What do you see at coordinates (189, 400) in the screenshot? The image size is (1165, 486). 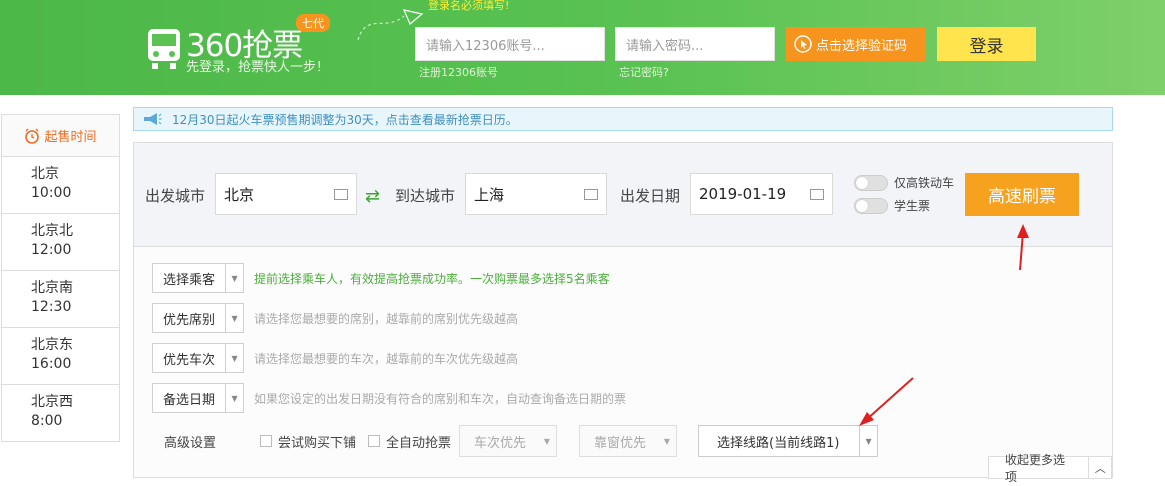 I see `select-label: 备选日期` at bounding box center [189, 400].